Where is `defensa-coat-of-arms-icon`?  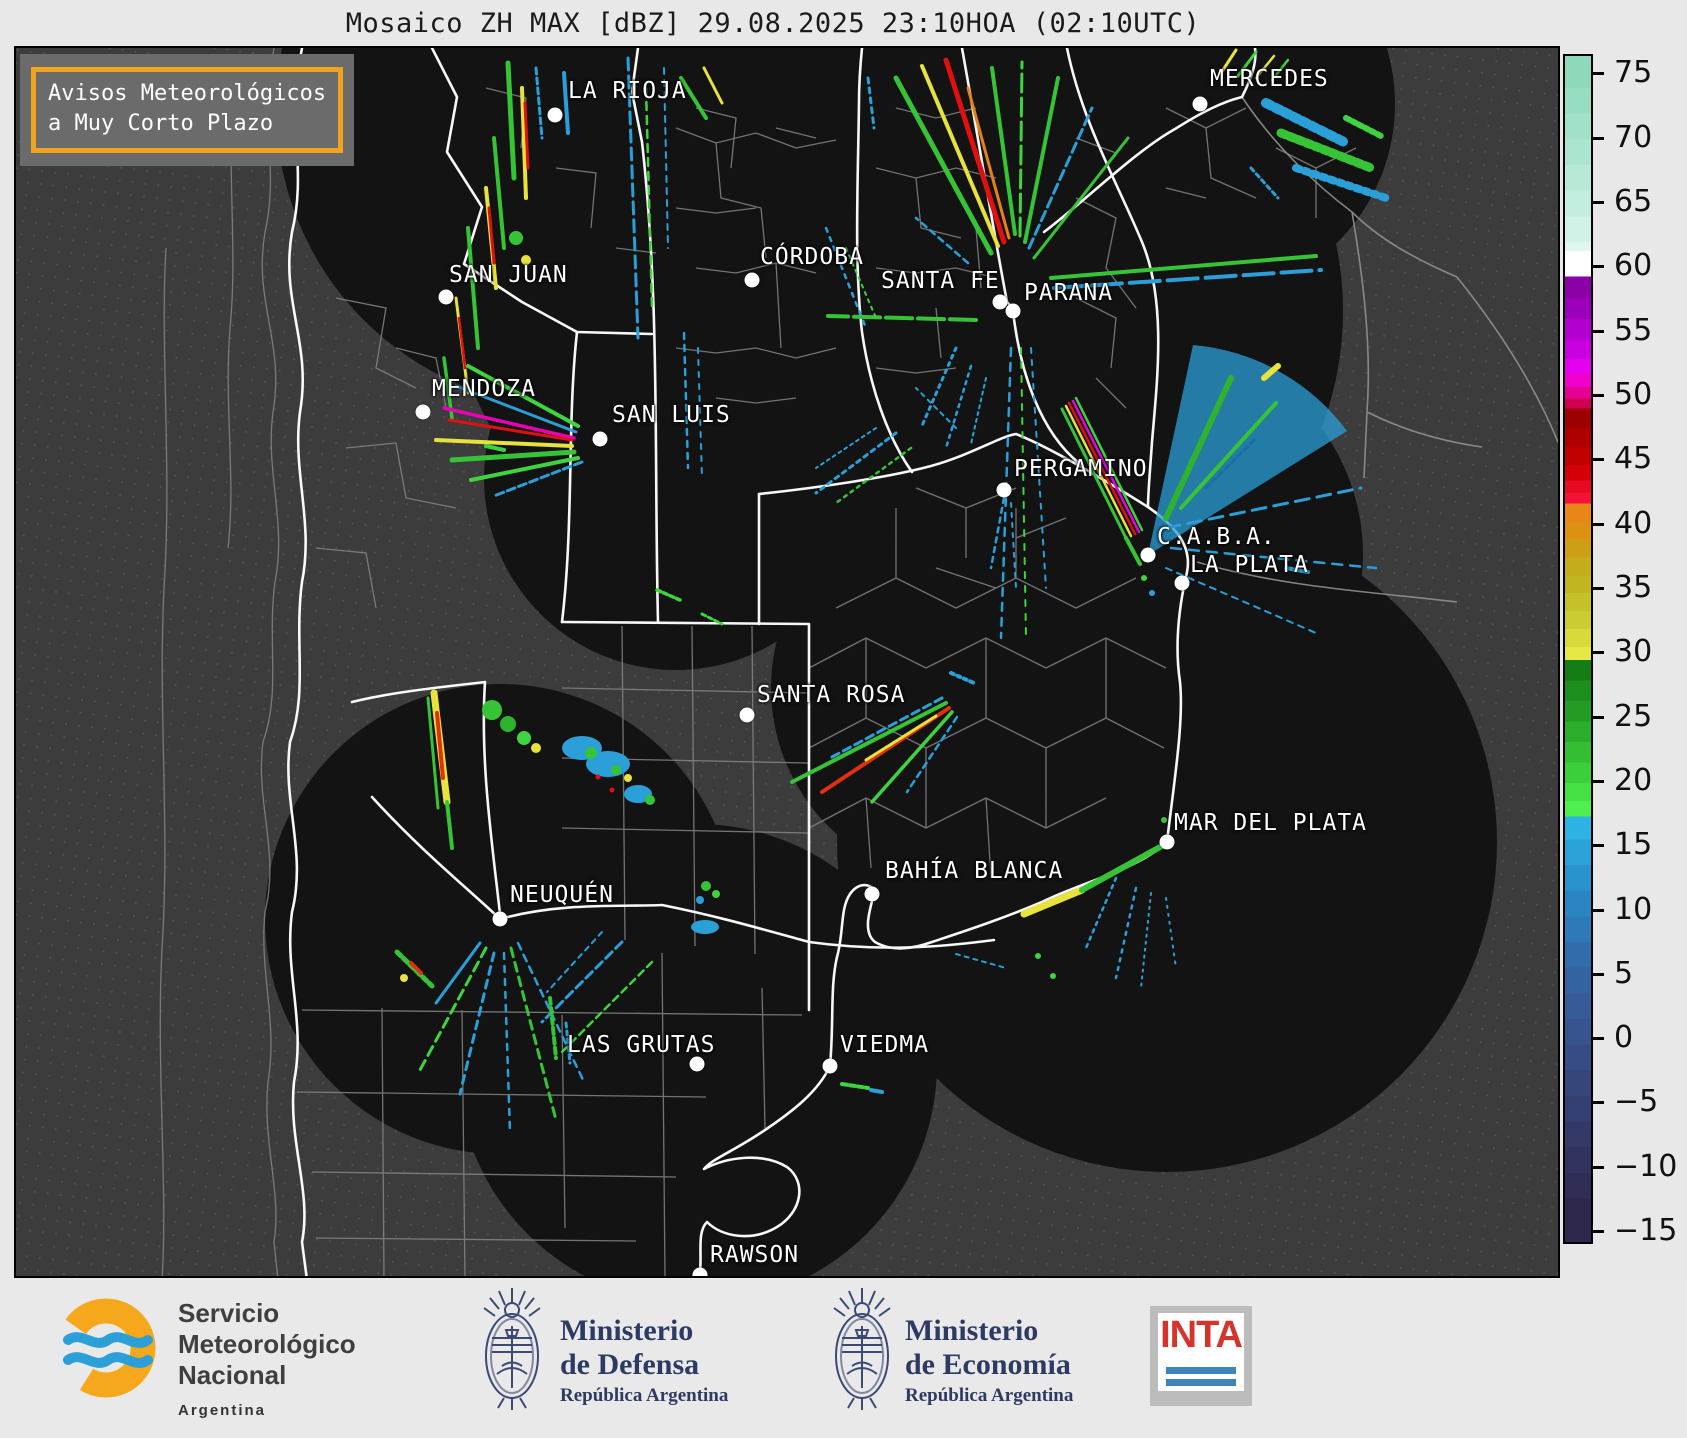 defensa-coat-of-arms-icon is located at coordinates (512, 1349).